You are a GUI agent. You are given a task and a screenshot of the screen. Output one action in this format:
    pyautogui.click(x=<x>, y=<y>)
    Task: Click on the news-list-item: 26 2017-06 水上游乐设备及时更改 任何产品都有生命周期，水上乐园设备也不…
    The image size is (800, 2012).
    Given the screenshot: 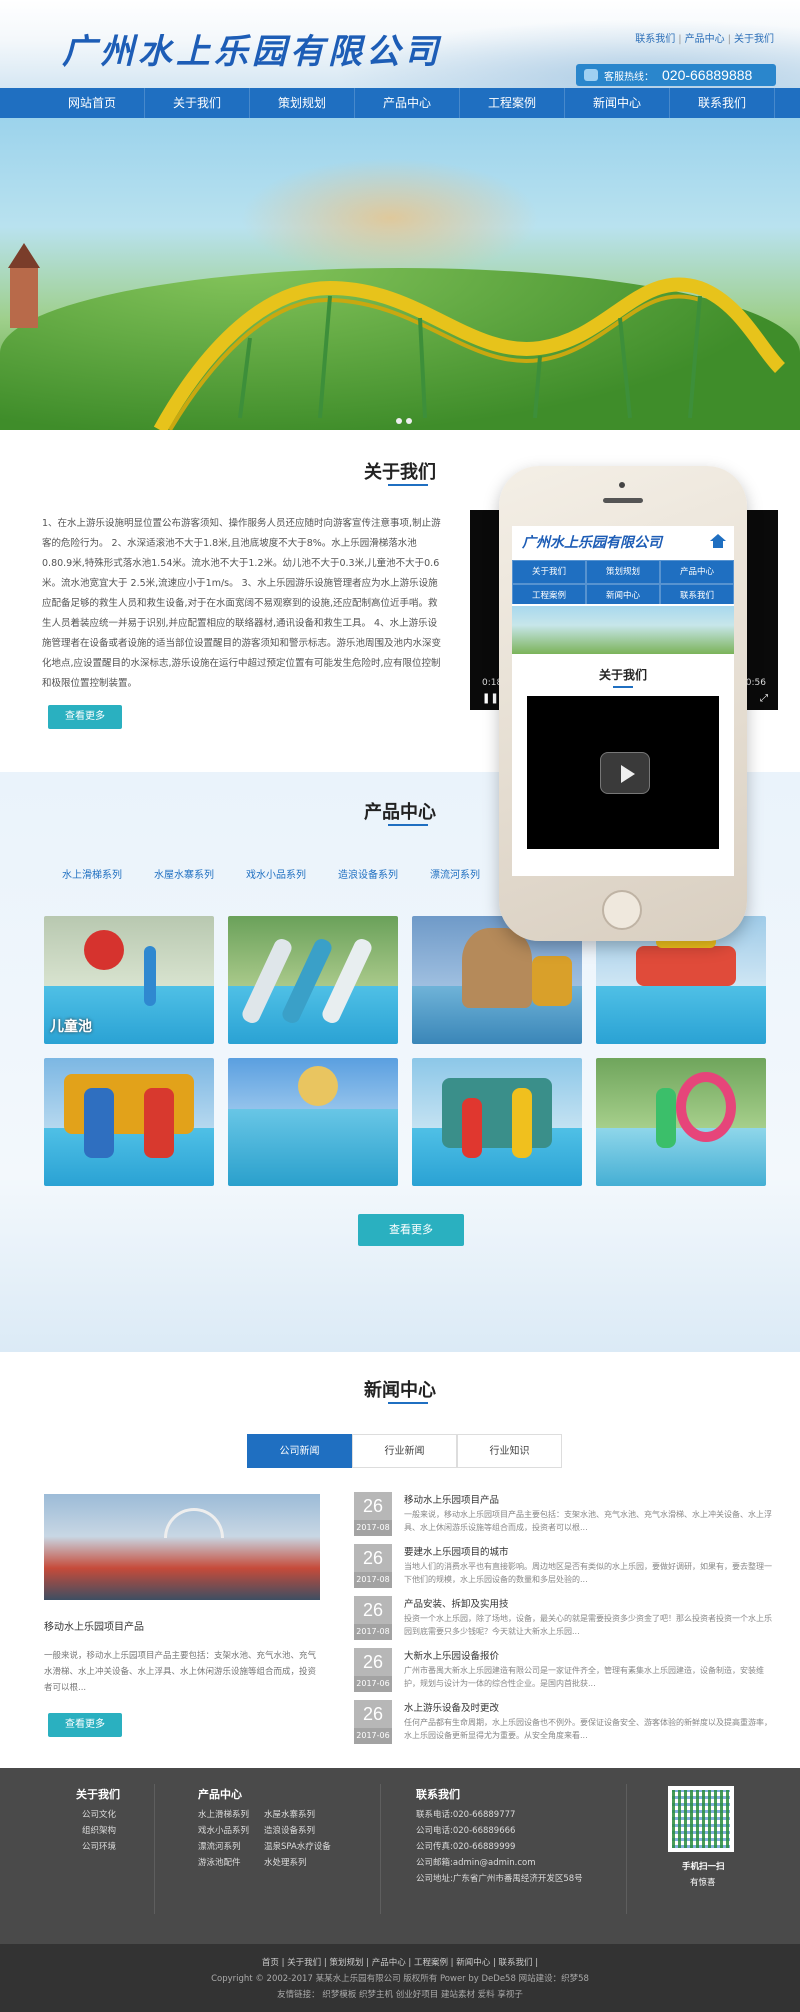 What is the action you would take?
    pyautogui.click(x=564, y=1722)
    